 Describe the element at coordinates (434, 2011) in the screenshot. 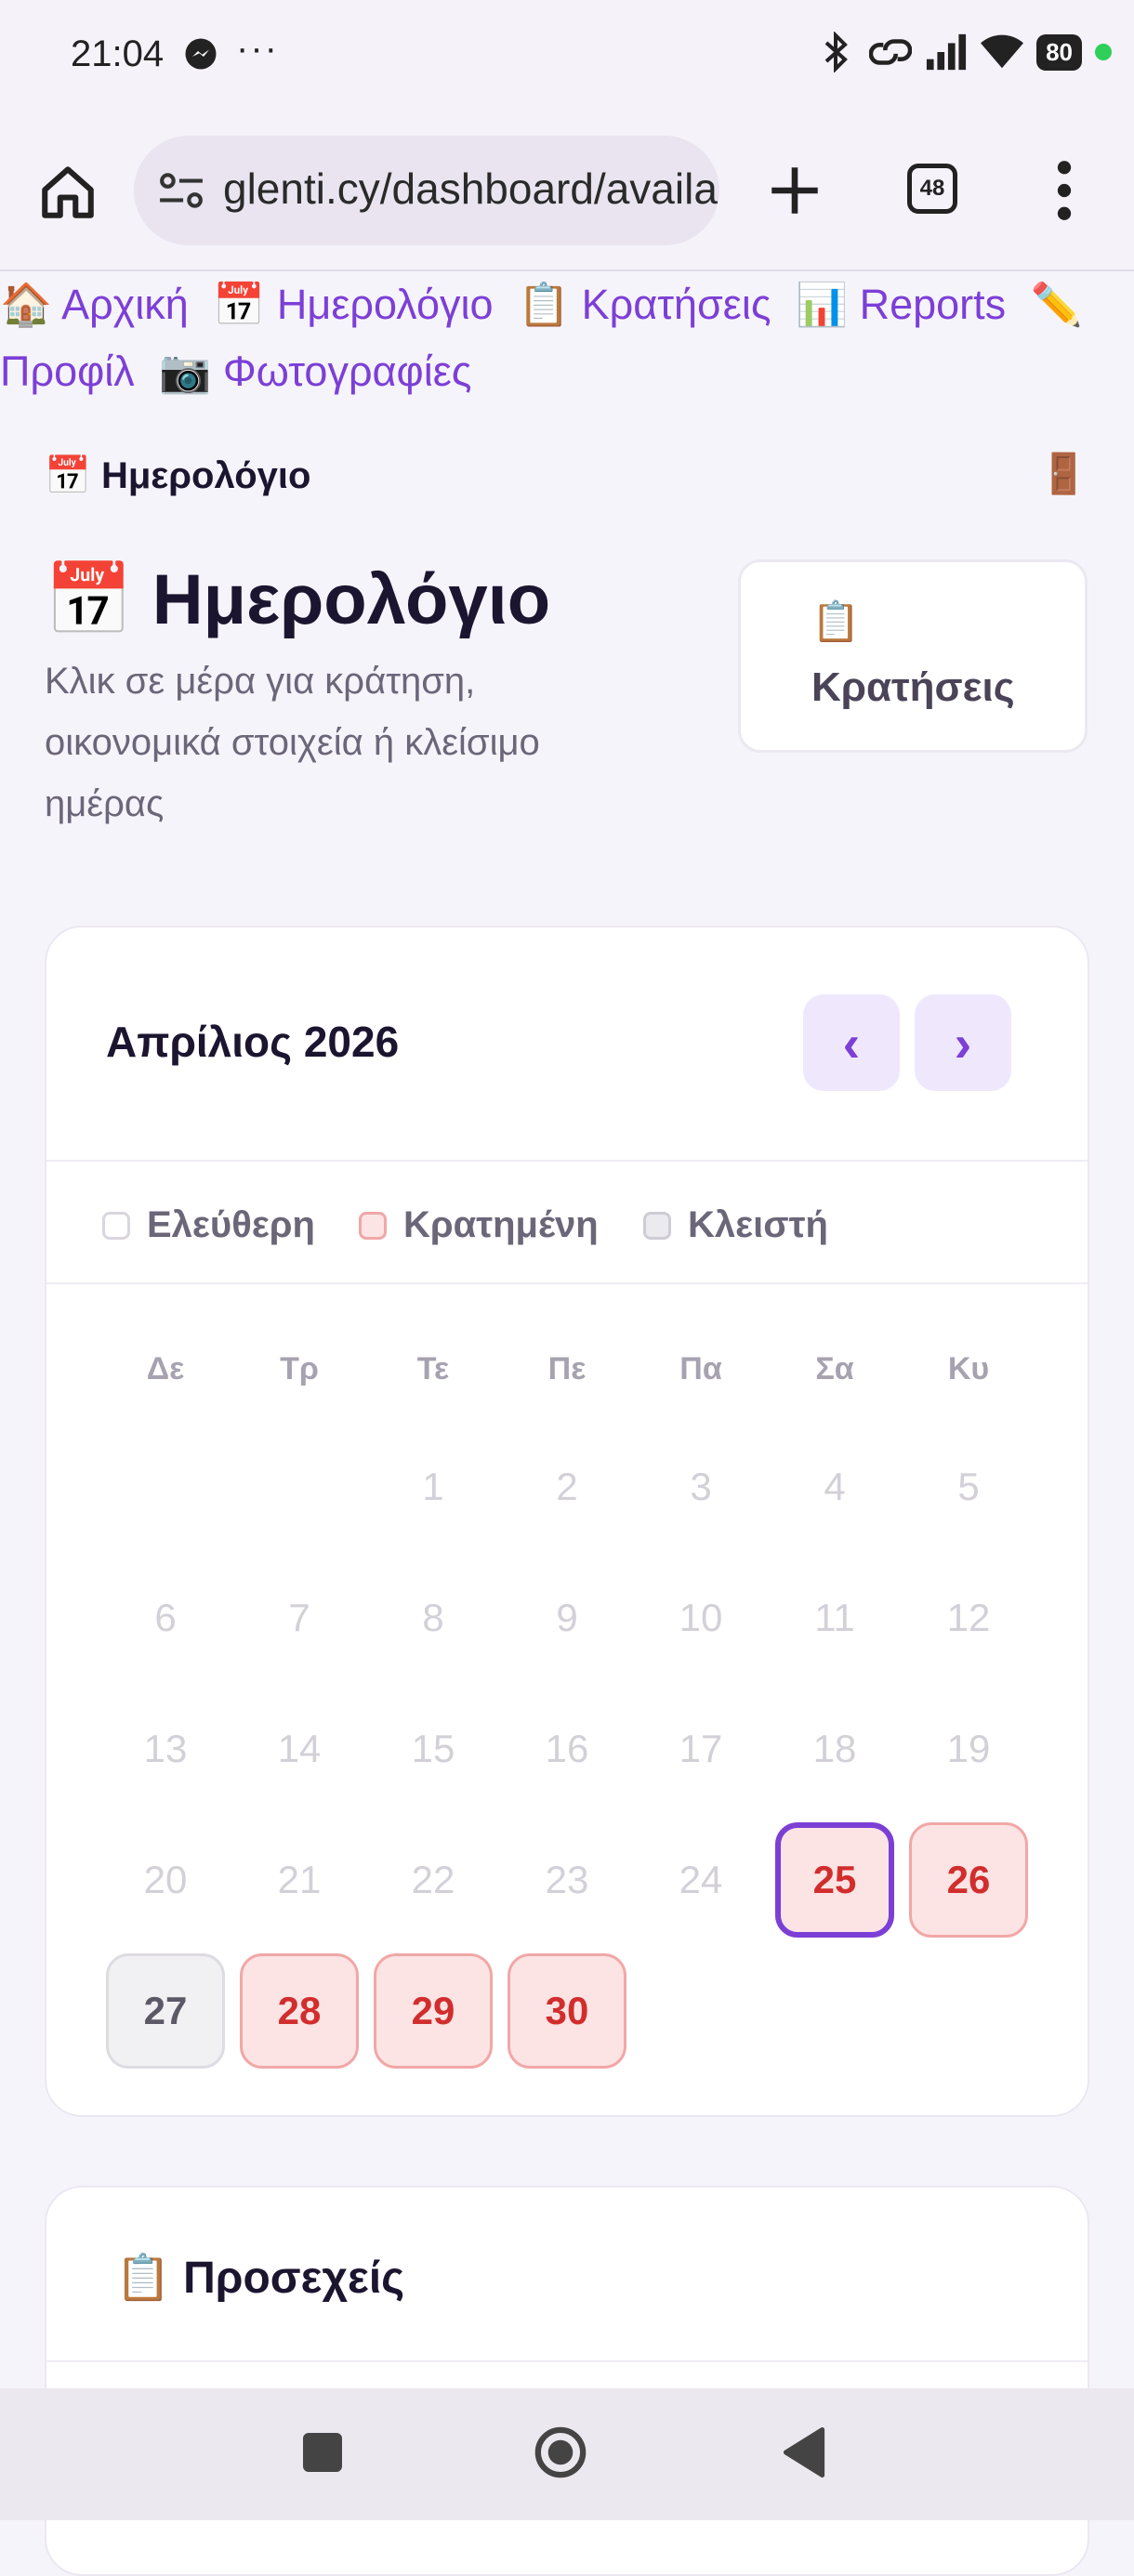

I see `calendar-day: 29` at that location.